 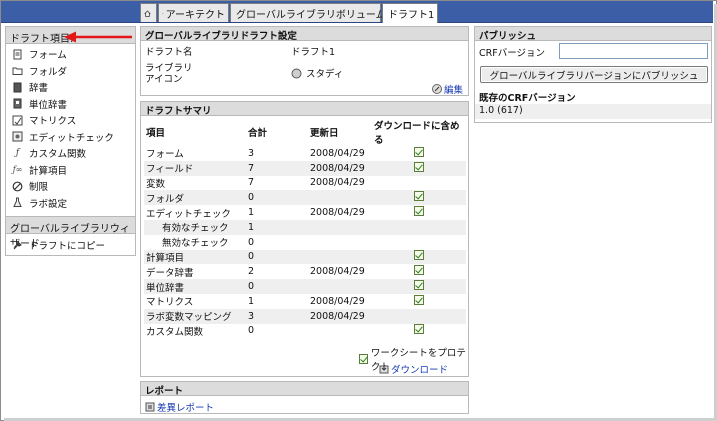 I want to click on sidebar-item-custom-function: ƒ カスタム関数, so click(x=70, y=153).